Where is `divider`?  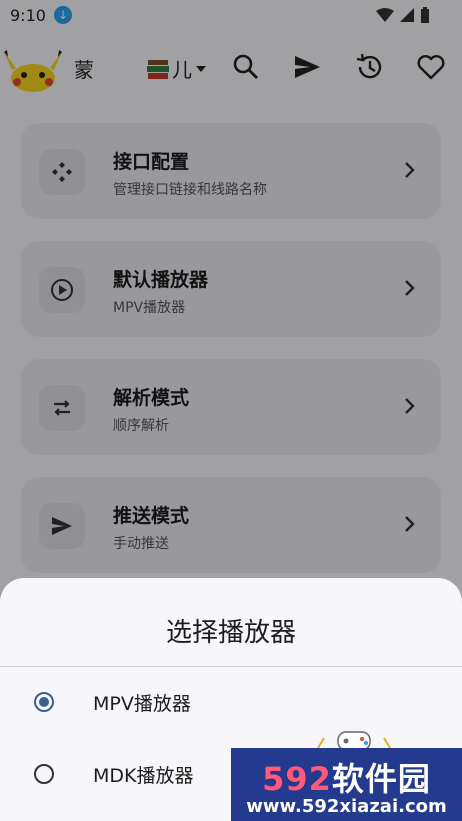 divider is located at coordinates (231, 666).